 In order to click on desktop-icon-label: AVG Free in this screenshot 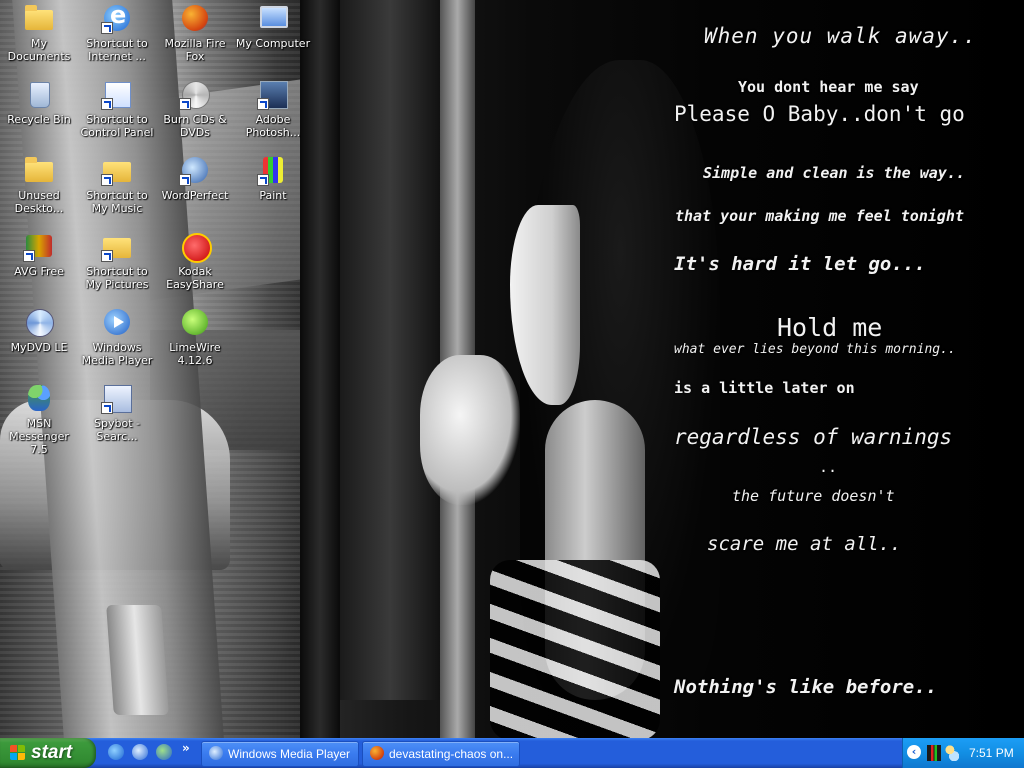, I will do `click(39, 271)`.